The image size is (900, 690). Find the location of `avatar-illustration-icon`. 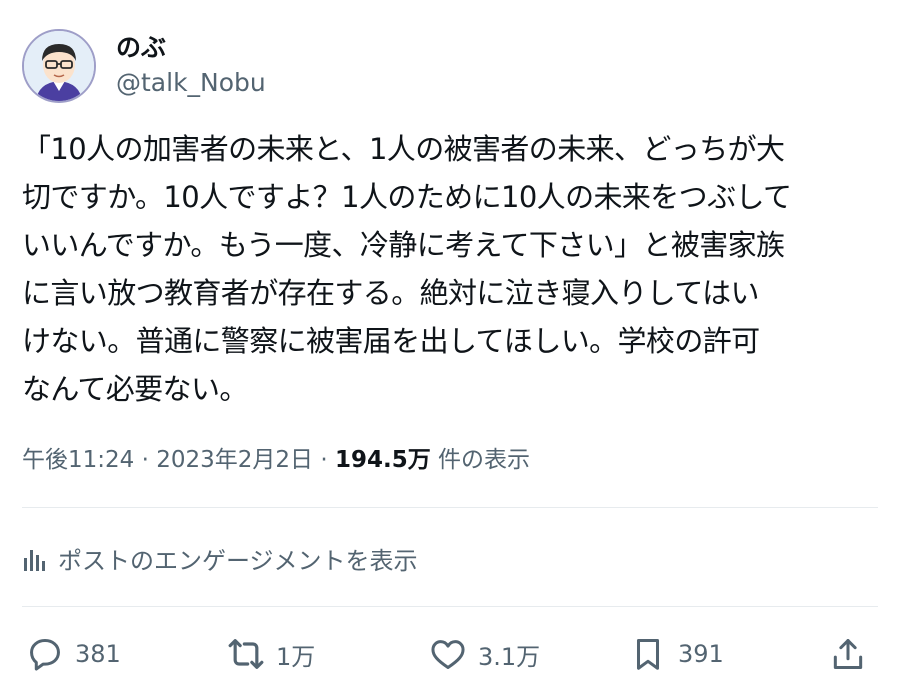

avatar-illustration-icon is located at coordinates (59, 66).